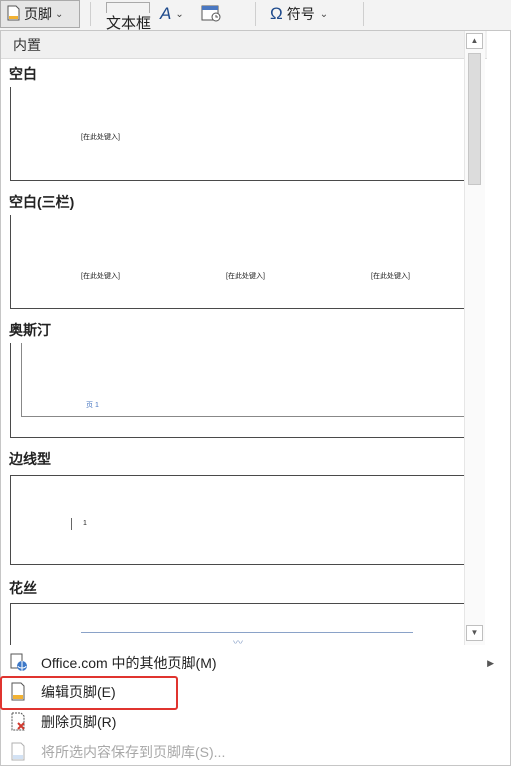 Image resolution: width=511 pixels, height=766 pixels. Describe the element at coordinates (20, 722) in the screenshot. I see `remove-footer-icon` at that location.